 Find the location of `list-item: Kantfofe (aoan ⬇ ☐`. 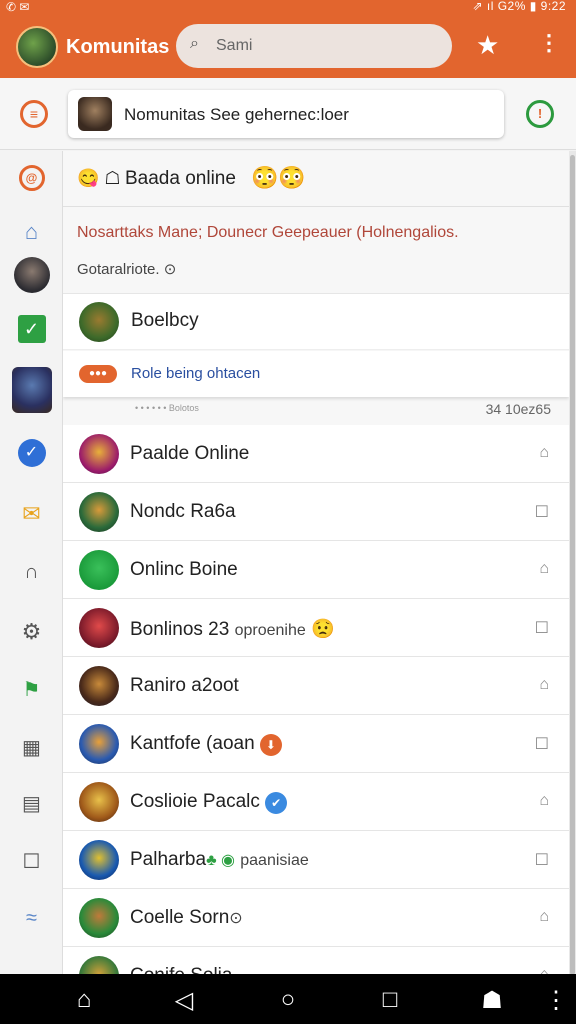

list-item: Kantfofe (aoan ⬇ ☐ is located at coordinates (316, 744).